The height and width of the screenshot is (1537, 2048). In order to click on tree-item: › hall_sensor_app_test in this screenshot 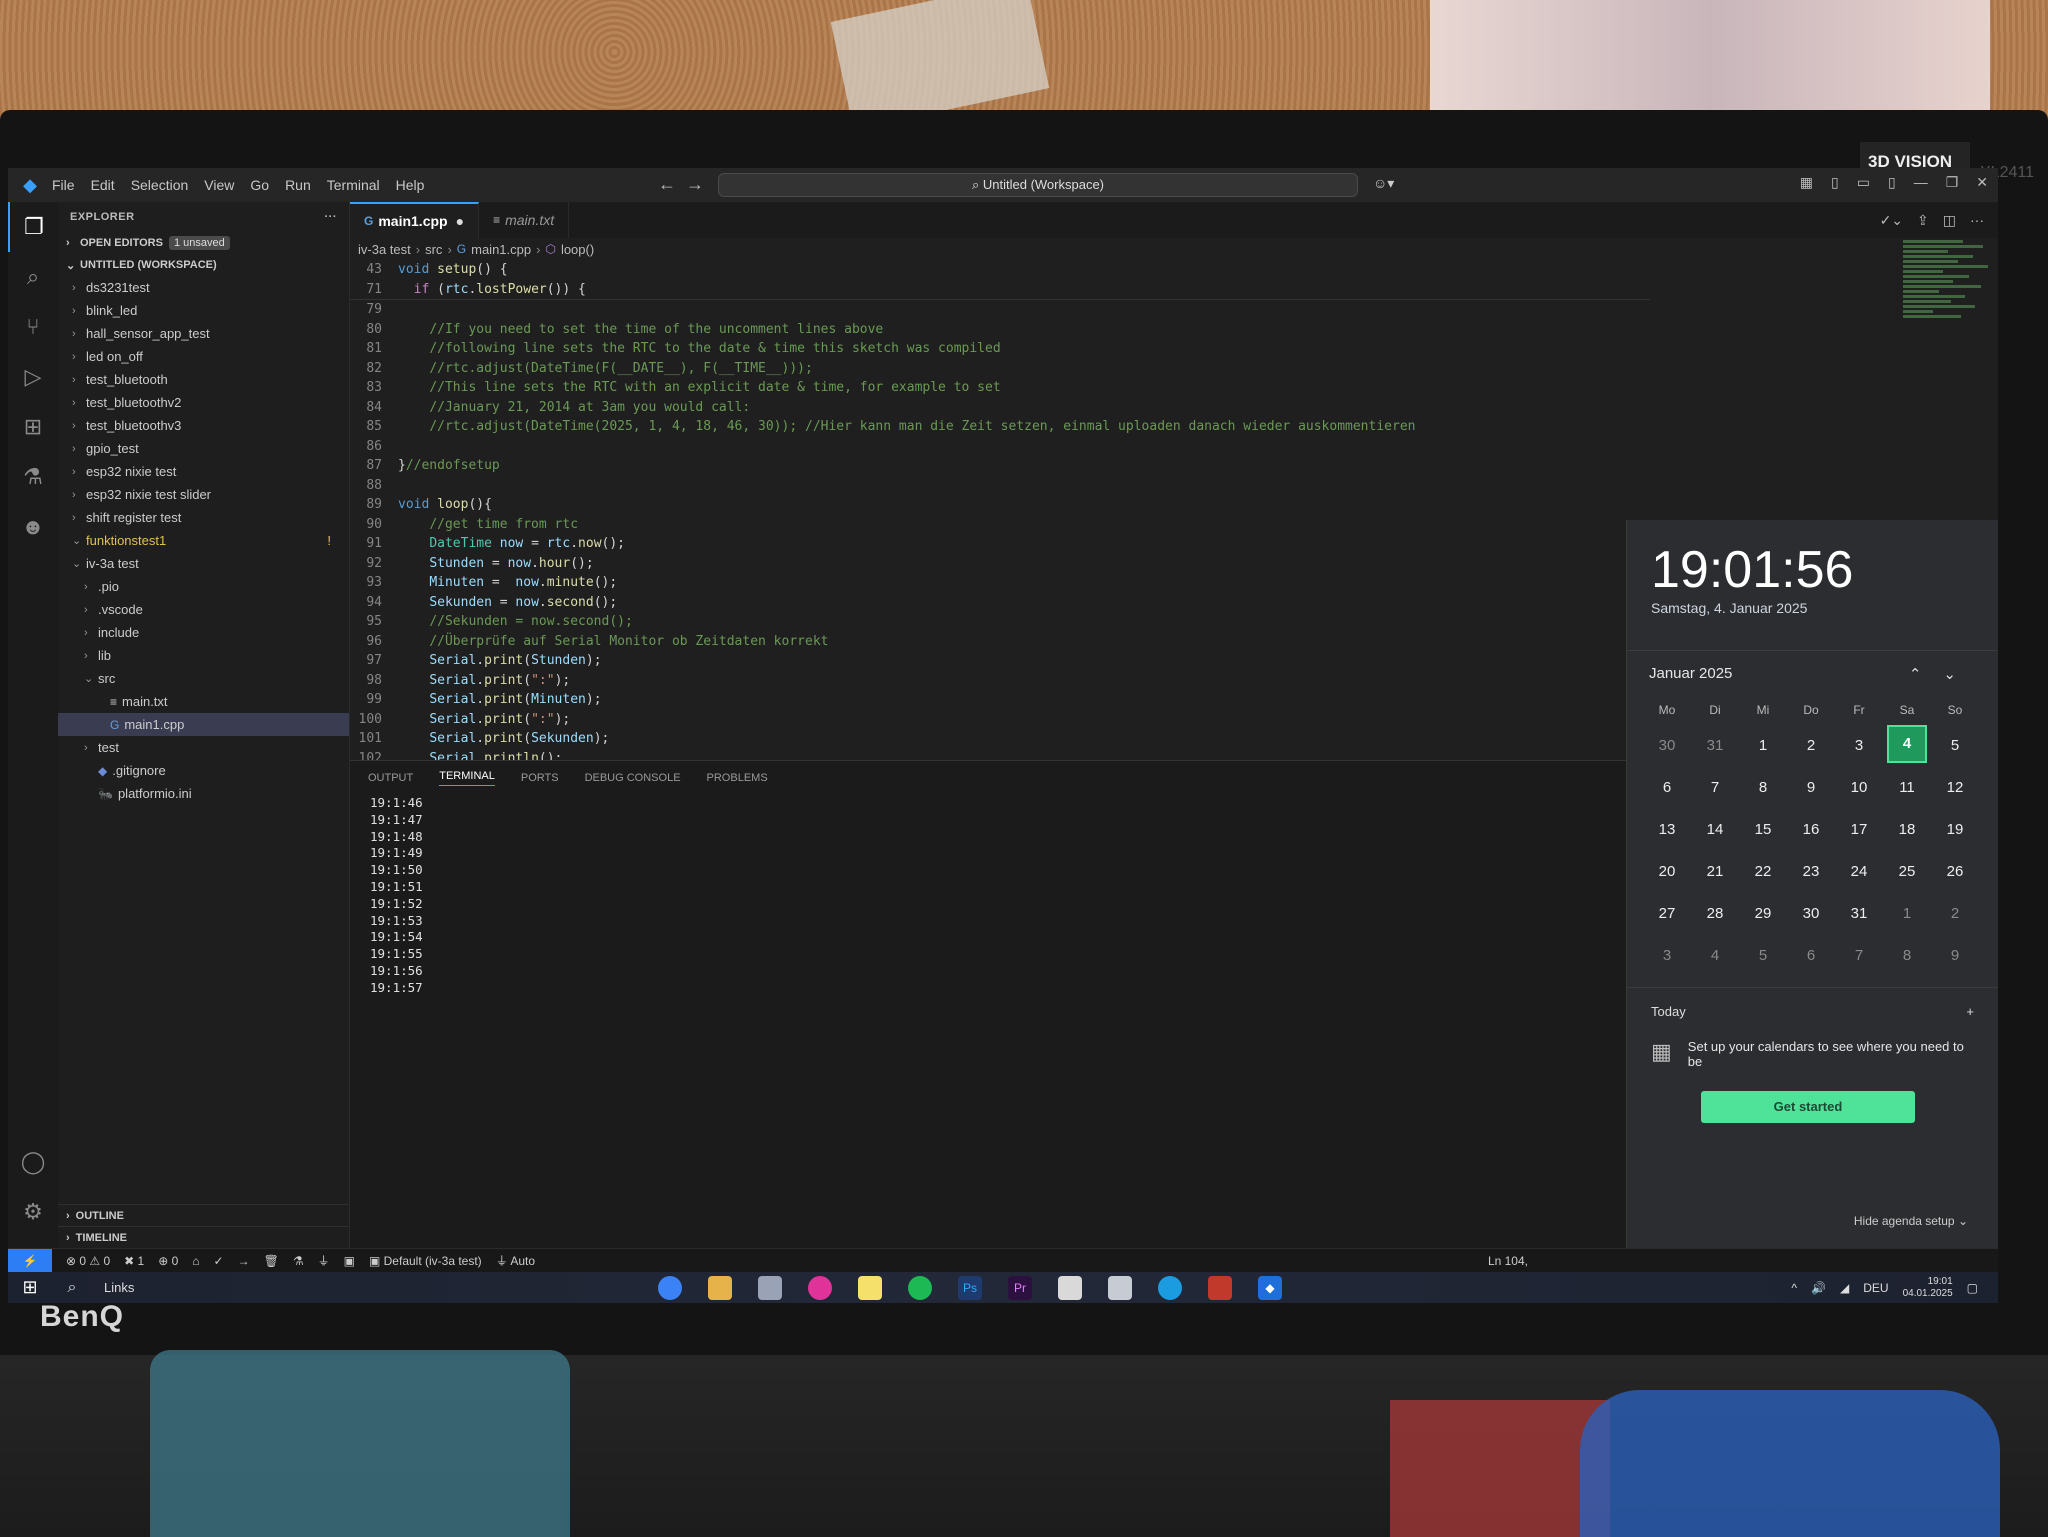, I will do `click(203, 333)`.